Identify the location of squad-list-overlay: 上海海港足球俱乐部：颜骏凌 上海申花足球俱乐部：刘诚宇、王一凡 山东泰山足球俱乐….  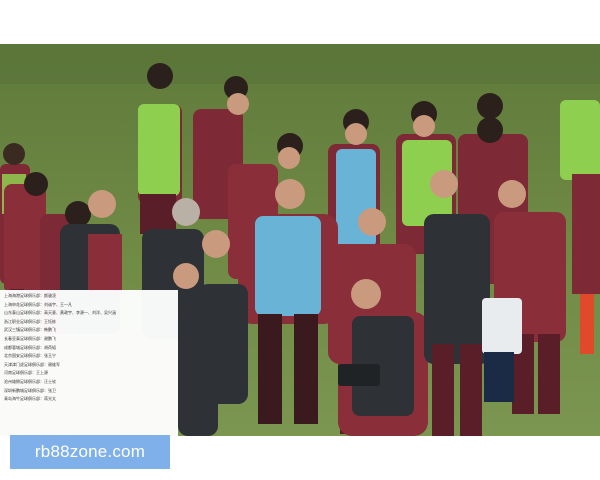
(89, 363).